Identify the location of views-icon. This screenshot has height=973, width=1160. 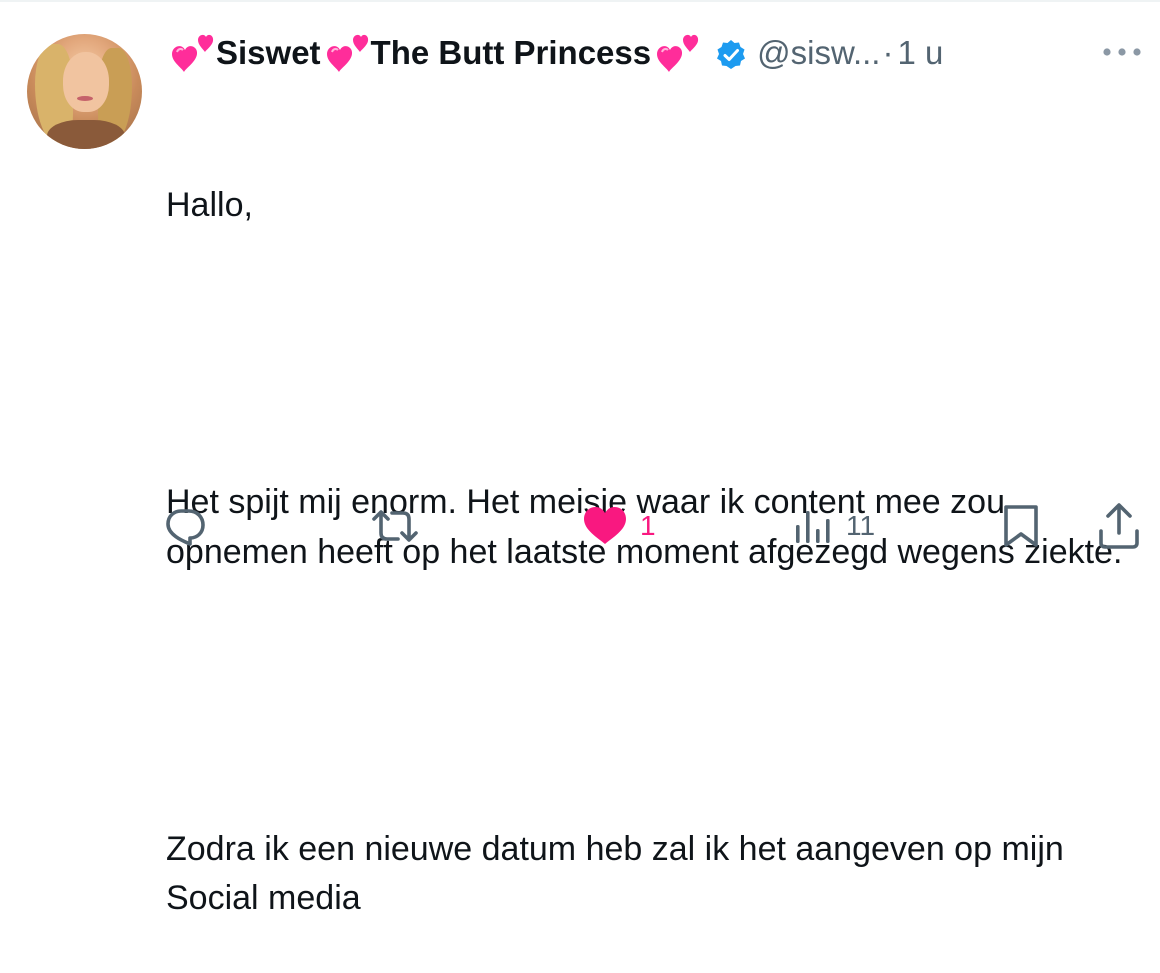
(813, 527).